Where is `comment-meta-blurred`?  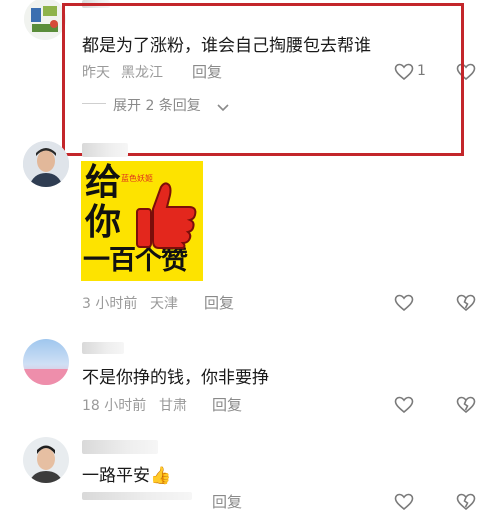 comment-meta-blurred is located at coordinates (137, 496).